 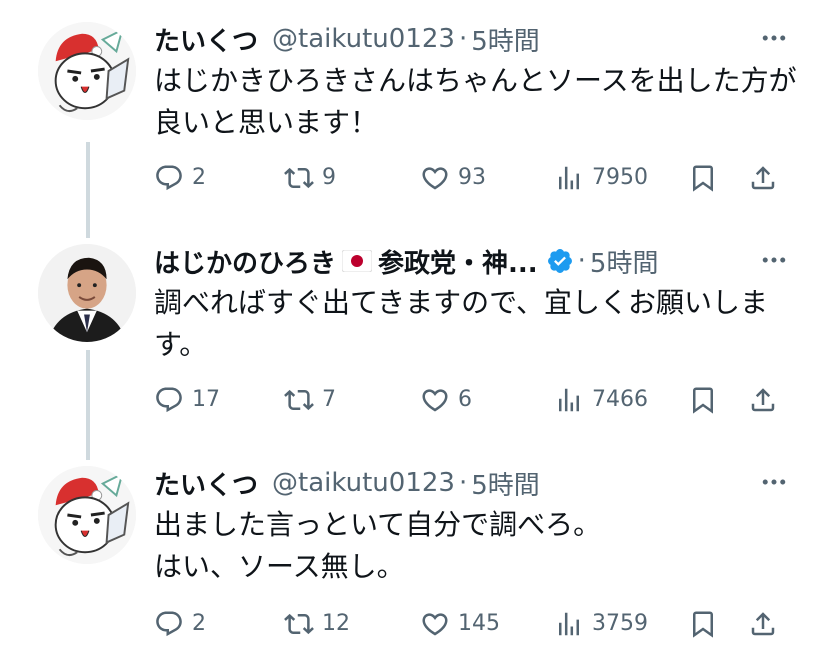 I want to click on action-bar: 2 12 145 3759, so click(x=491, y=624).